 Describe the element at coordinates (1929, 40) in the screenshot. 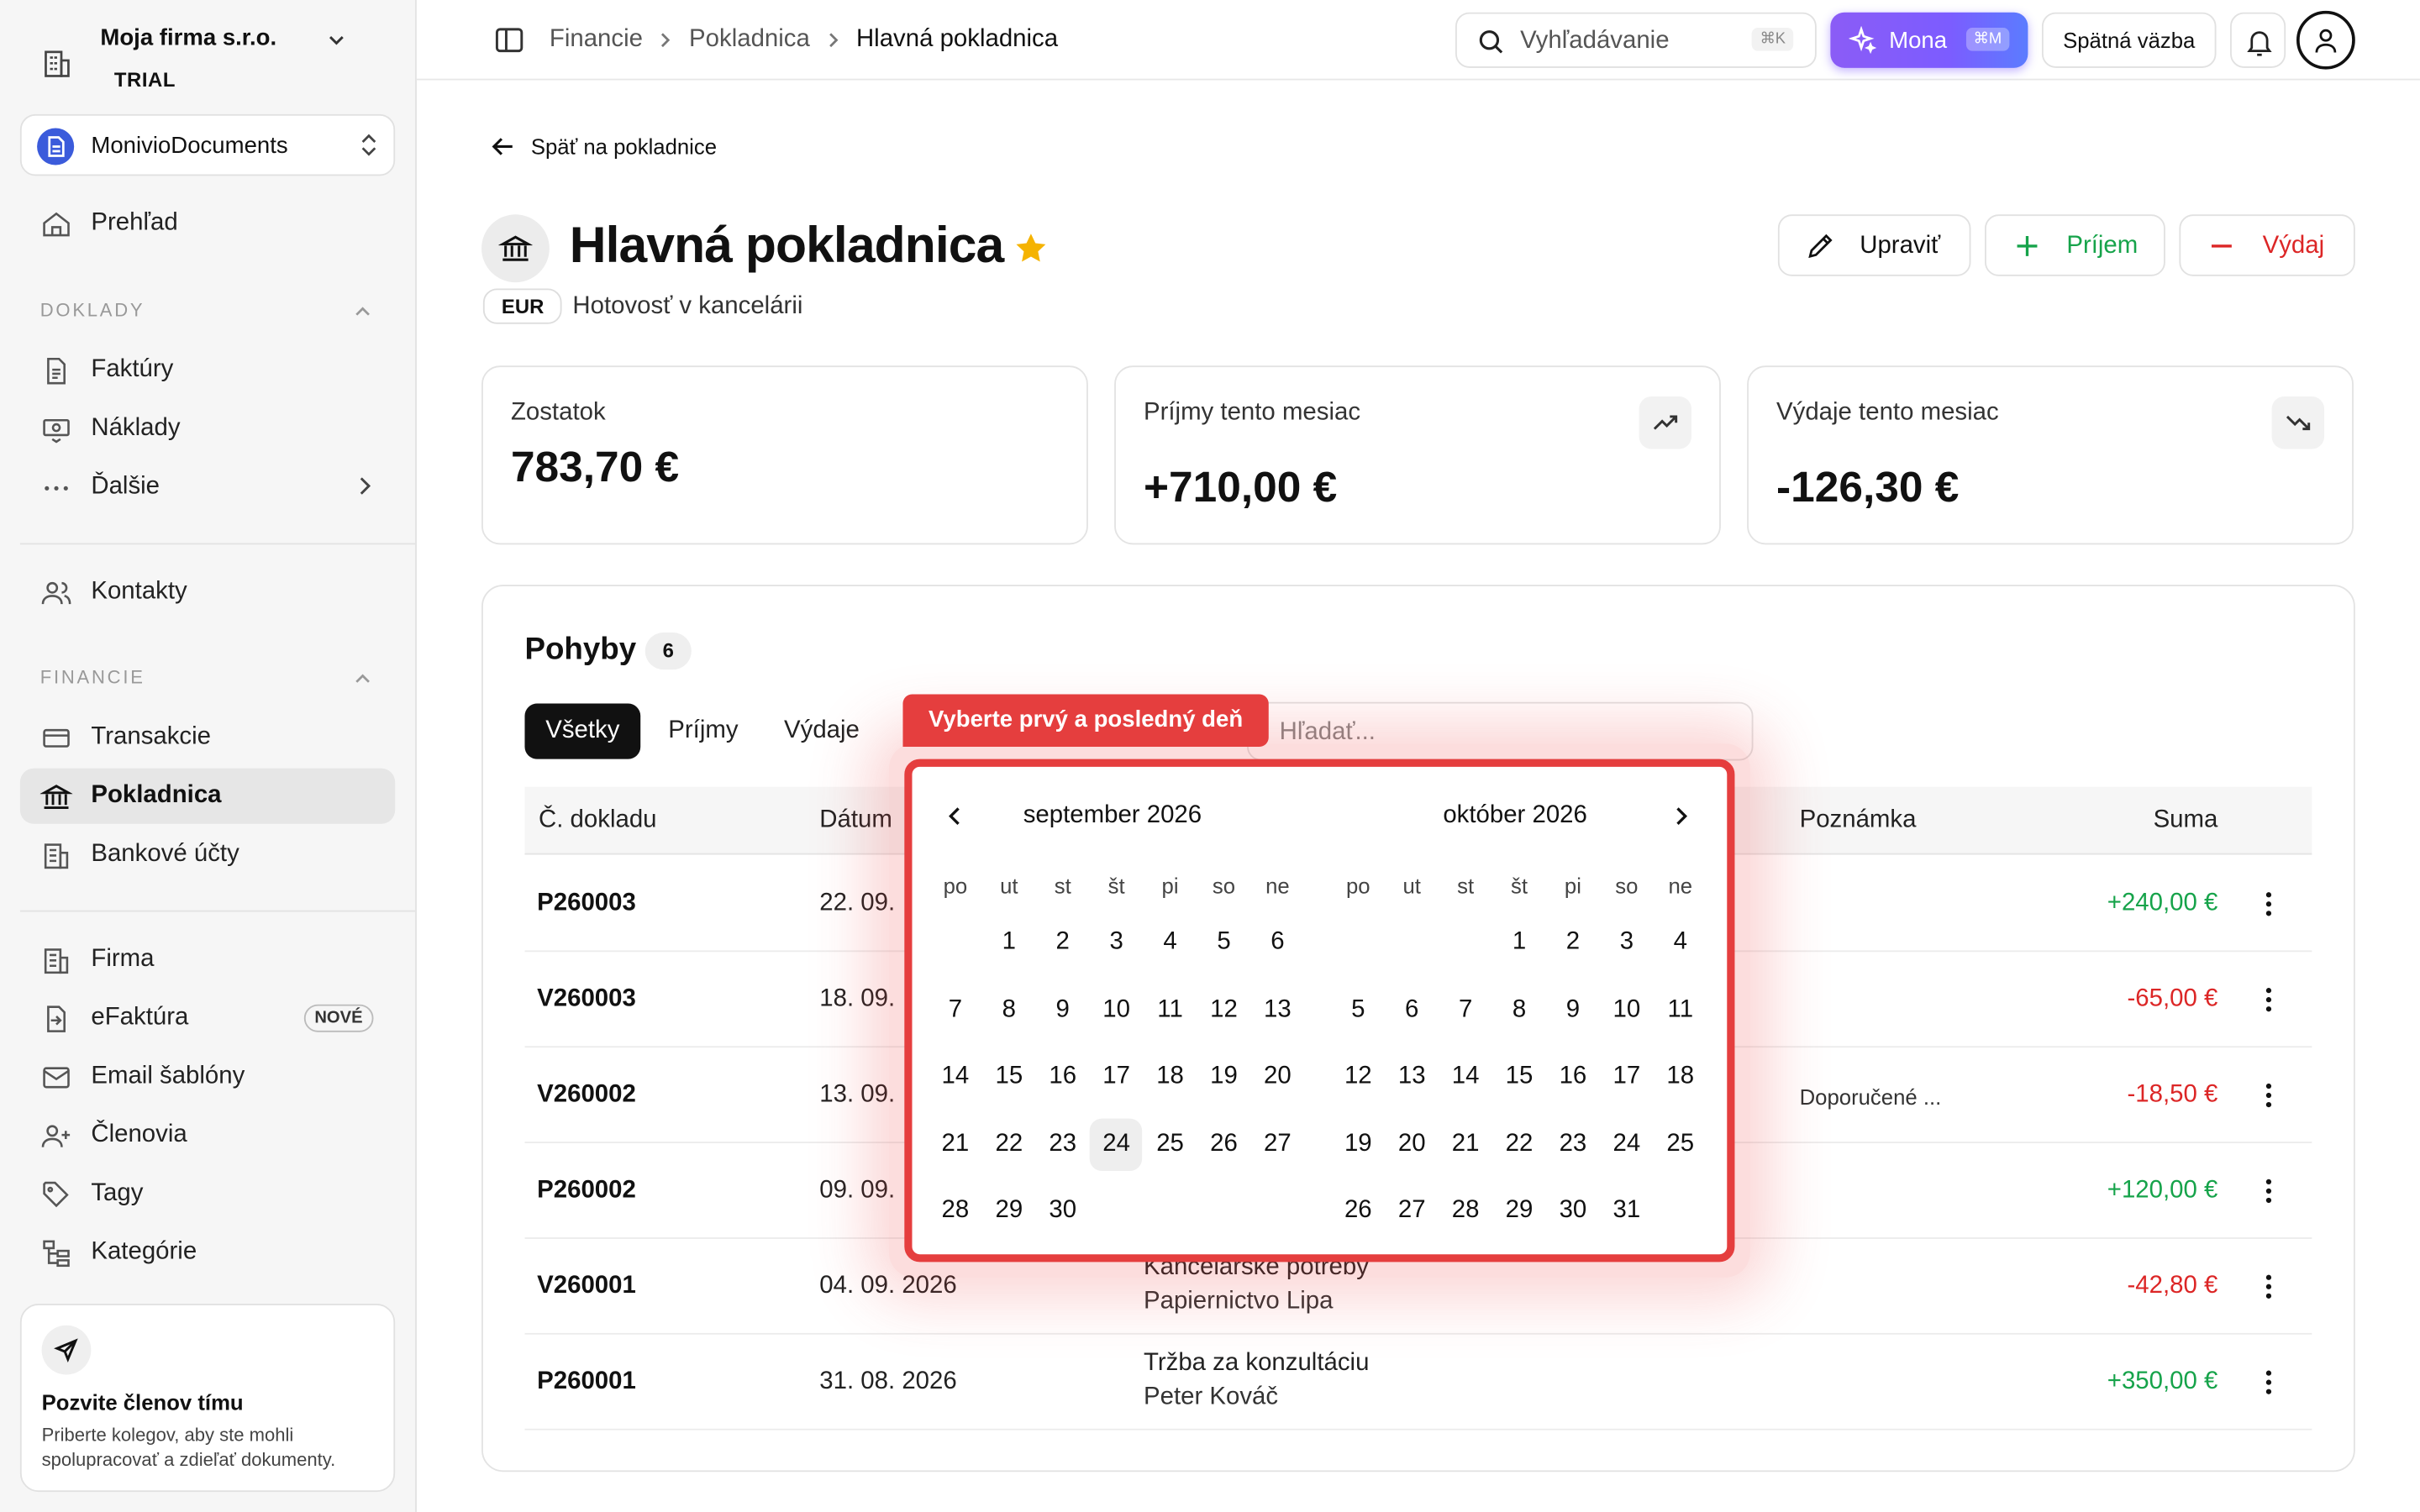

I see `mona-button: Mona ⌘M` at that location.